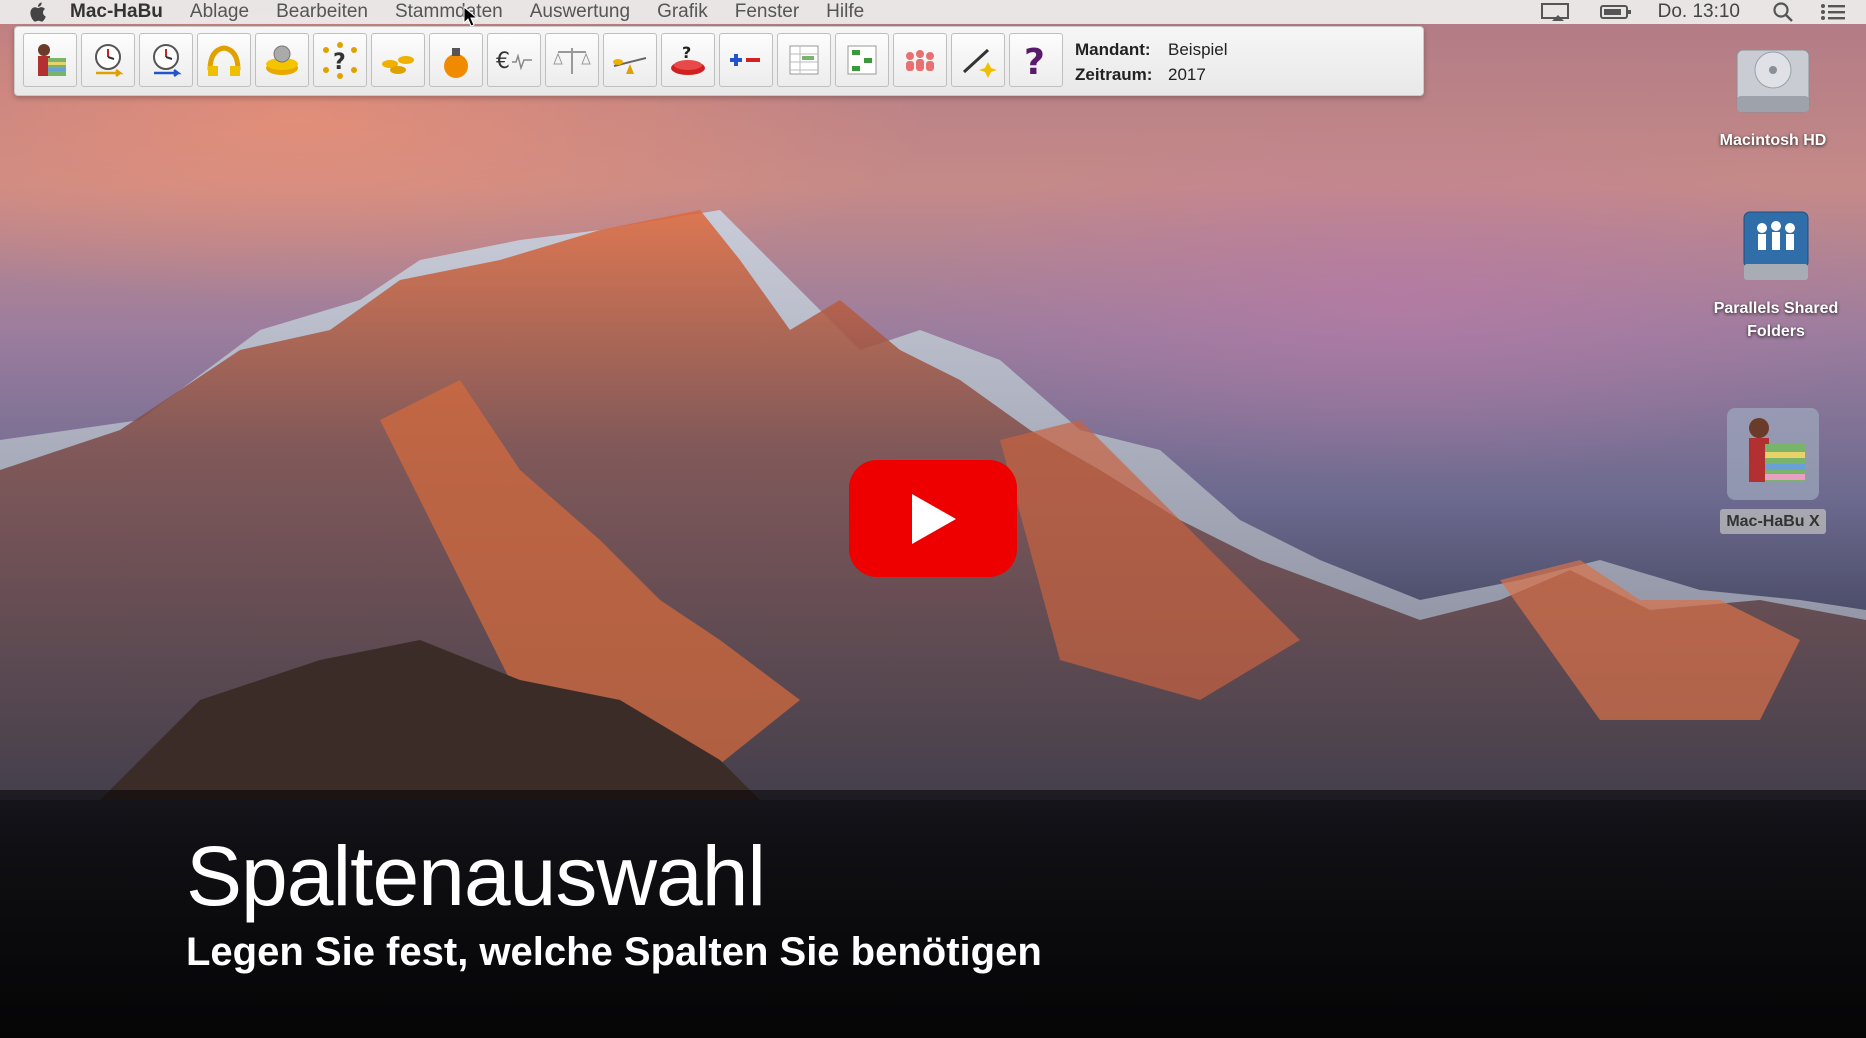 The height and width of the screenshot is (1038, 1866). I want to click on play-icon, so click(934, 518).